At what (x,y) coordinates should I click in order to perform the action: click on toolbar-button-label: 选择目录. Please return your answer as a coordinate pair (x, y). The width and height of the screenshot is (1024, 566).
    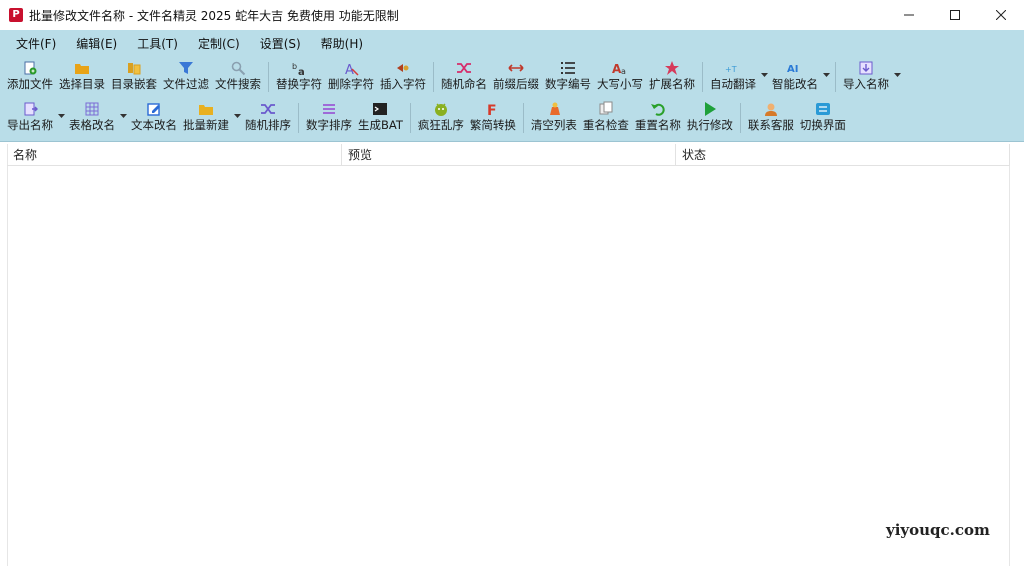
    Looking at the image, I should click on (82, 84).